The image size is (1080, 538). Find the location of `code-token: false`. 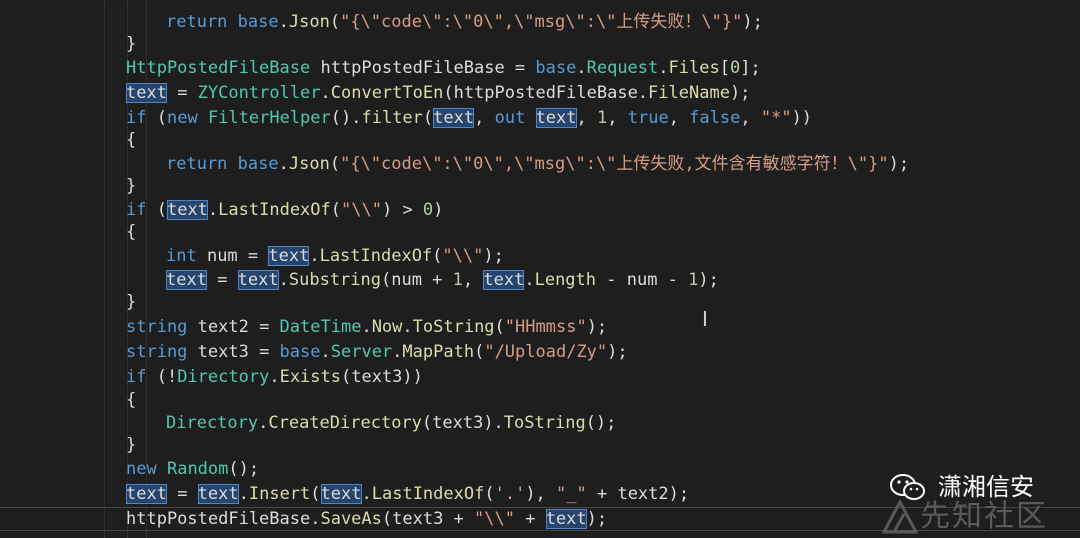

code-token: false is located at coordinates (715, 118).